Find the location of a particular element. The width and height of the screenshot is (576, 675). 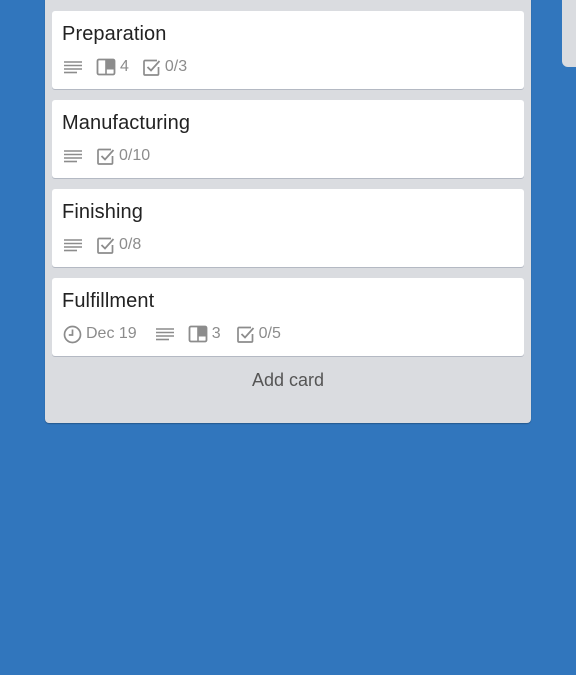

due-date-text: Dec 19 is located at coordinates (111, 333).